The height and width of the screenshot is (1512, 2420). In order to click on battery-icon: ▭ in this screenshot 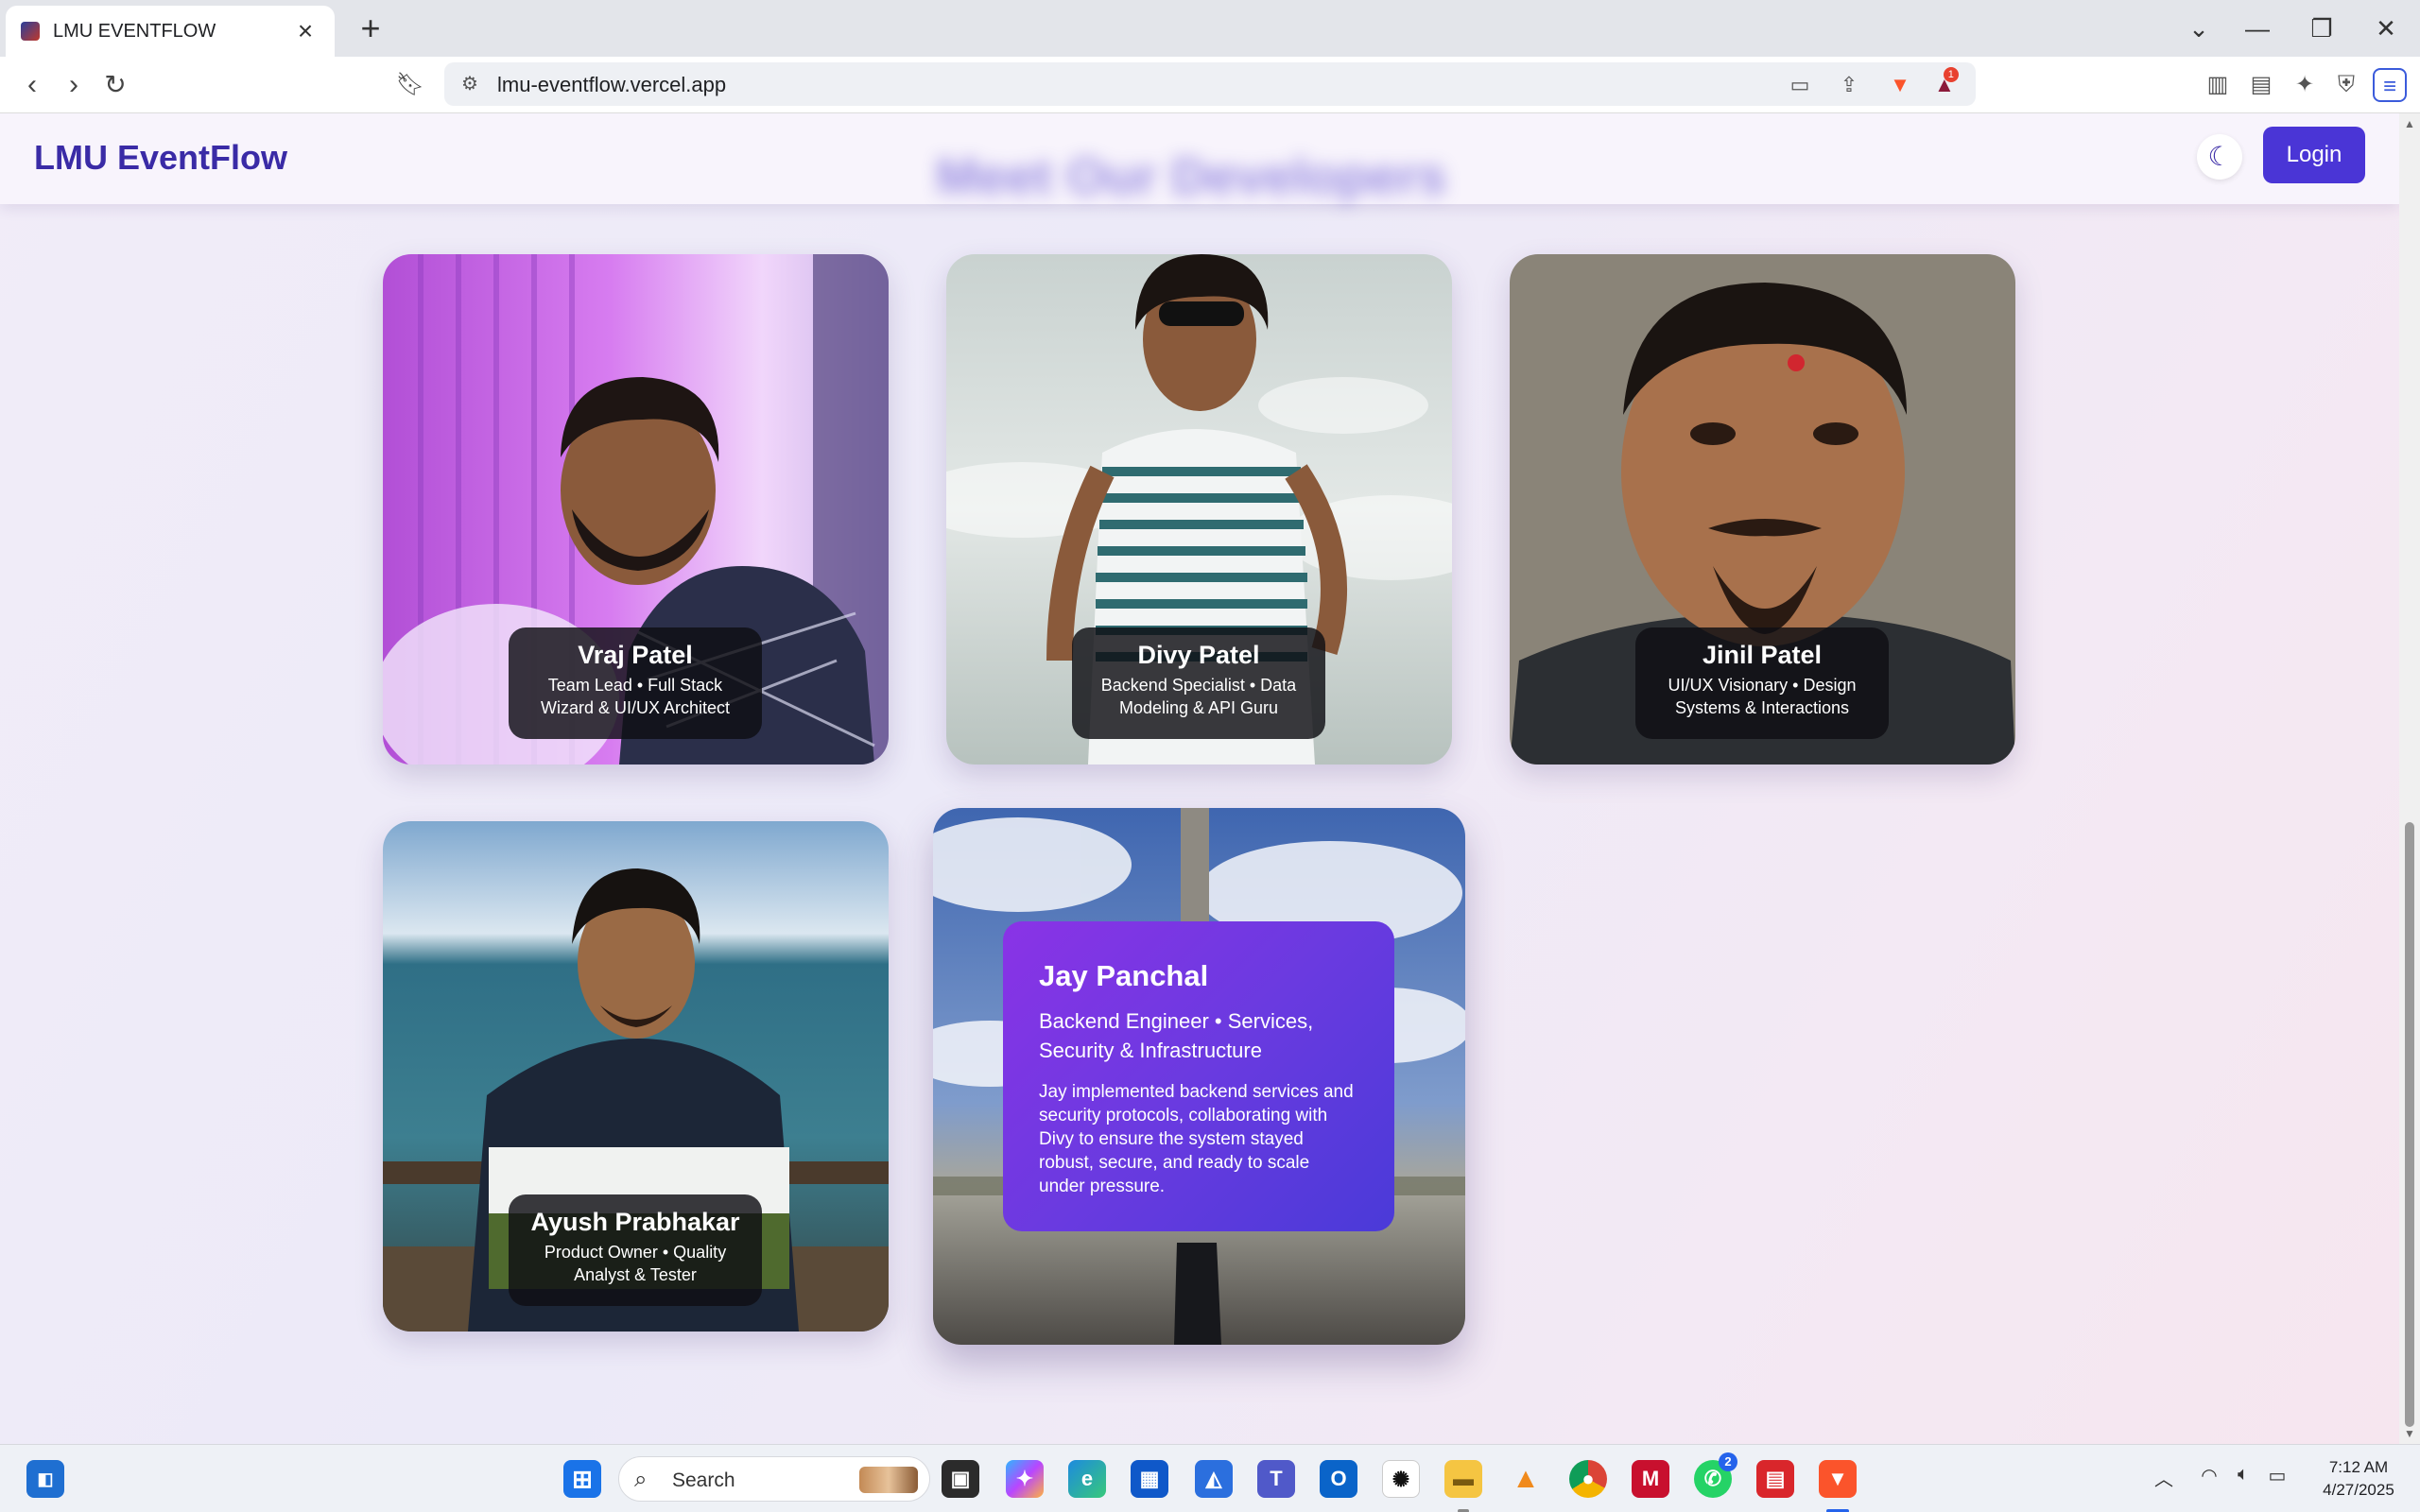, I will do `click(2277, 1475)`.